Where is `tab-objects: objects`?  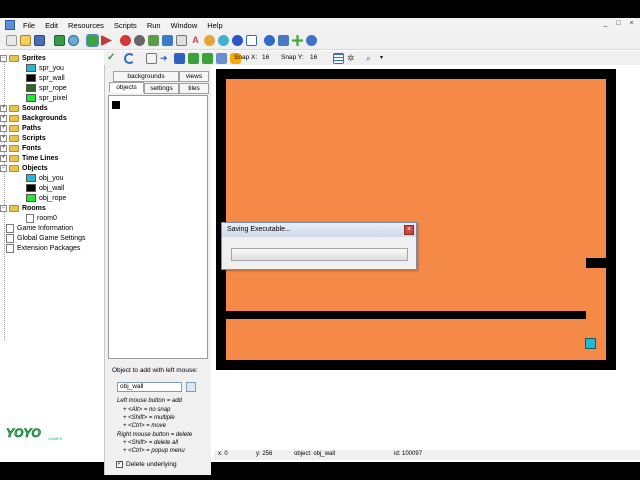
tab-objects: objects is located at coordinates (126, 87).